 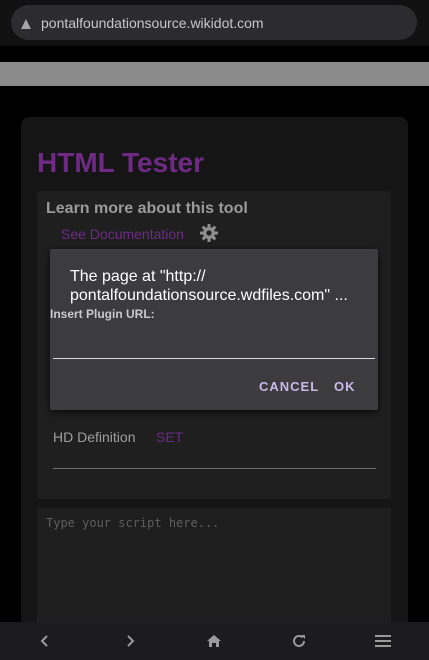 I want to click on script-editor, so click(x=214, y=566).